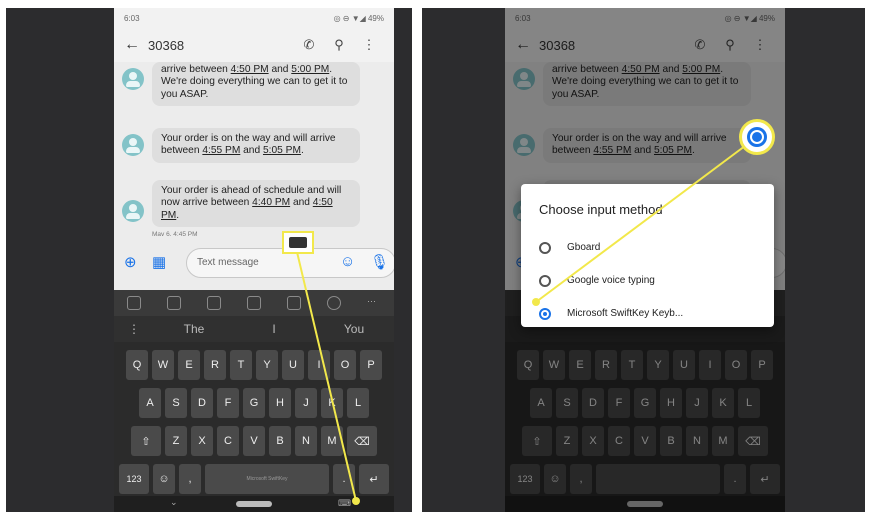  Describe the element at coordinates (584, 247) in the screenshot. I see `option-label: Gboard` at that location.